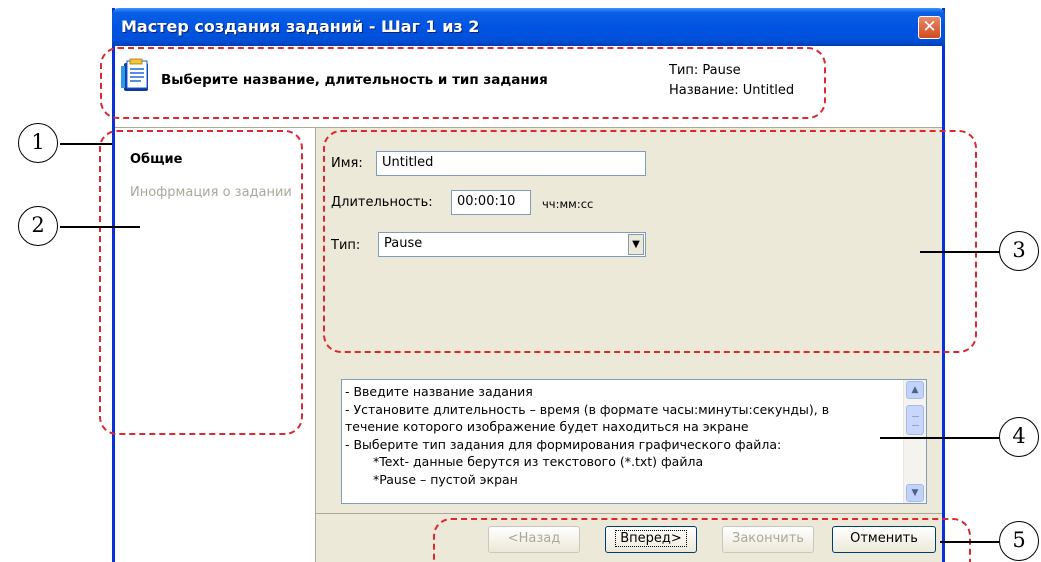 This screenshot has height=562, width=1041. Describe the element at coordinates (445, 479) in the screenshot. I see `help-line: *Pause – пустой экран` at that location.